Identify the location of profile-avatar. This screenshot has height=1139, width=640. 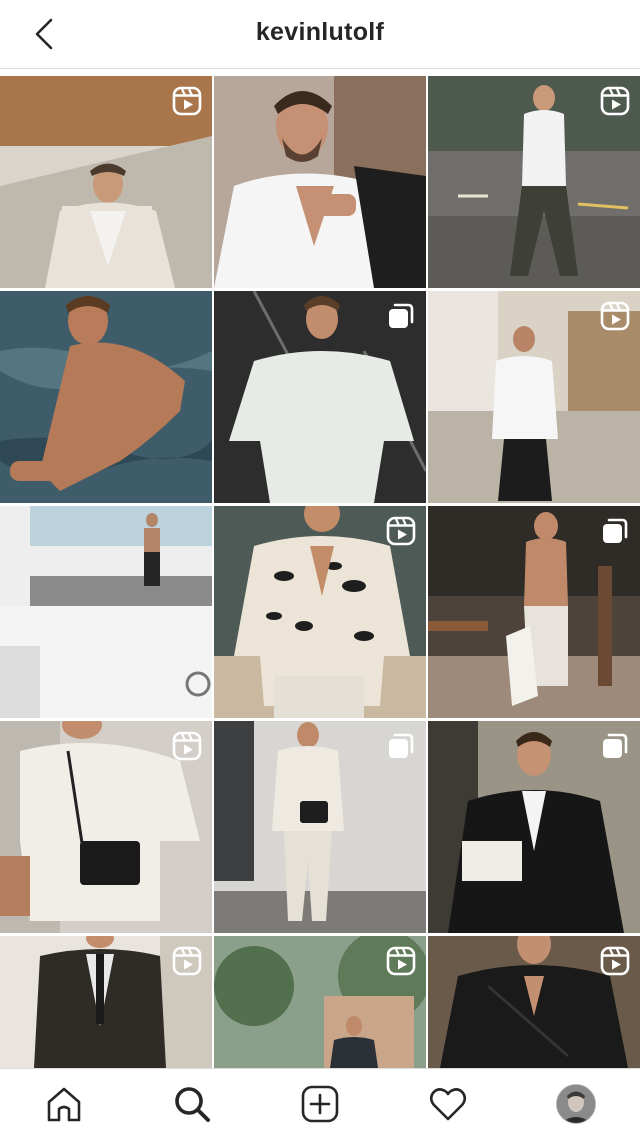
(576, 1104).